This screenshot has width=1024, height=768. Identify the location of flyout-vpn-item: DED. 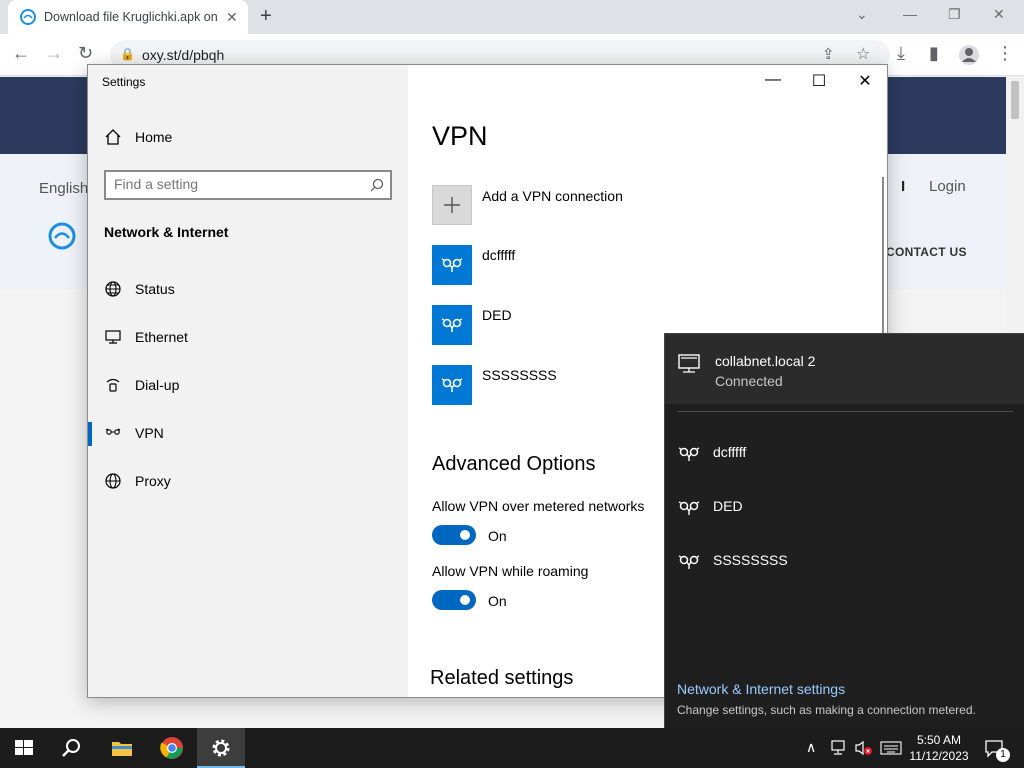
(844, 506).